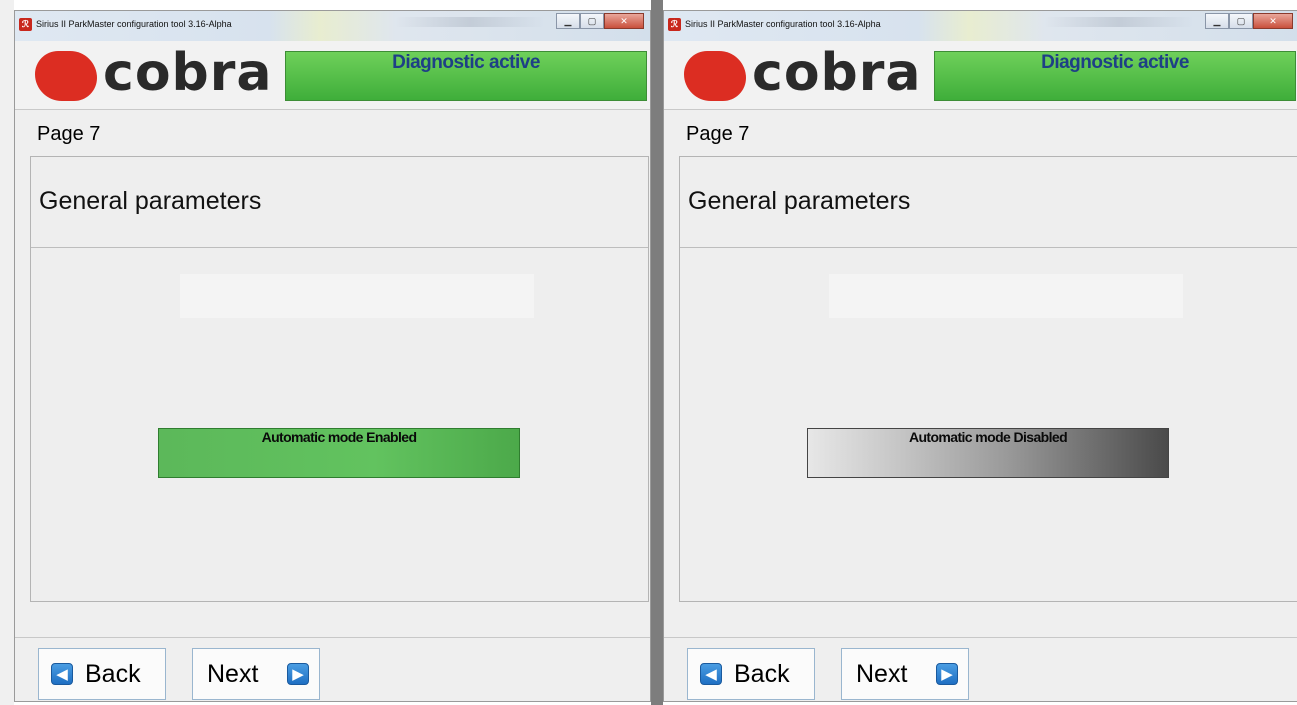 The image size is (1297, 705). What do you see at coordinates (988, 453) in the screenshot?
I see `automatic-mode-toggle: Automatic mode Disabled` at bounding box center [988, 453].